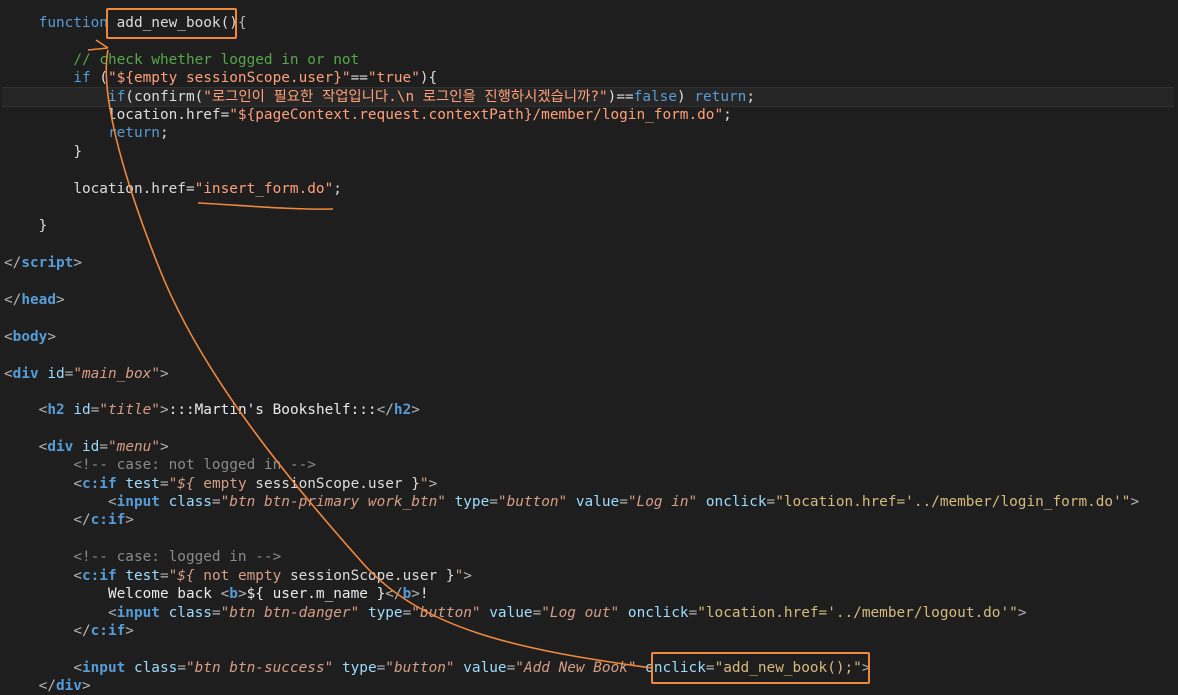 This screenshot has width=1178, height=695. I want to click on el-keyword: empty, so click(225, 484).